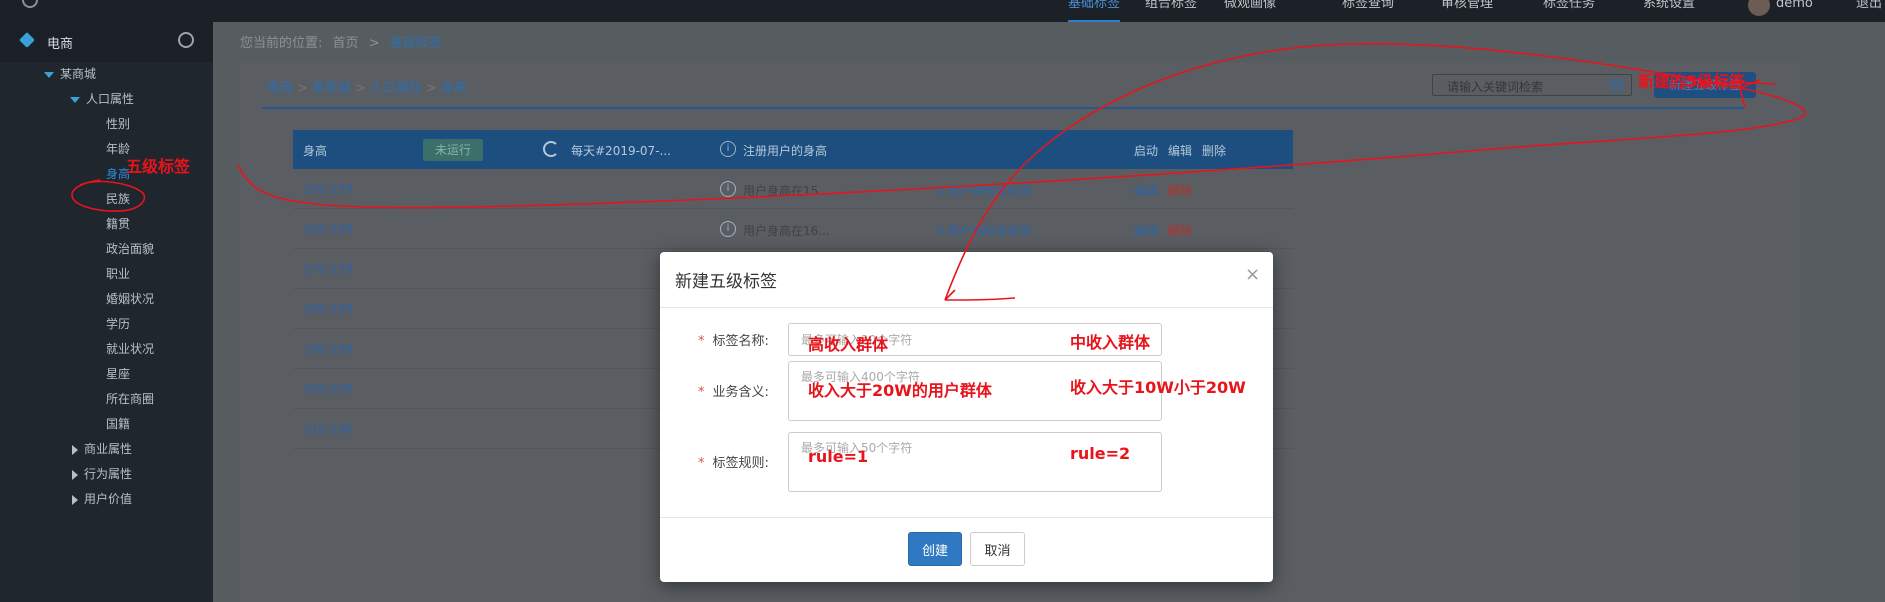 The height and width of the screenshot is (602, 1885). Describe the element at coordinates (130, 398) in the screenshot. I see `tree-item-business-district: 所在商圈` at that location.